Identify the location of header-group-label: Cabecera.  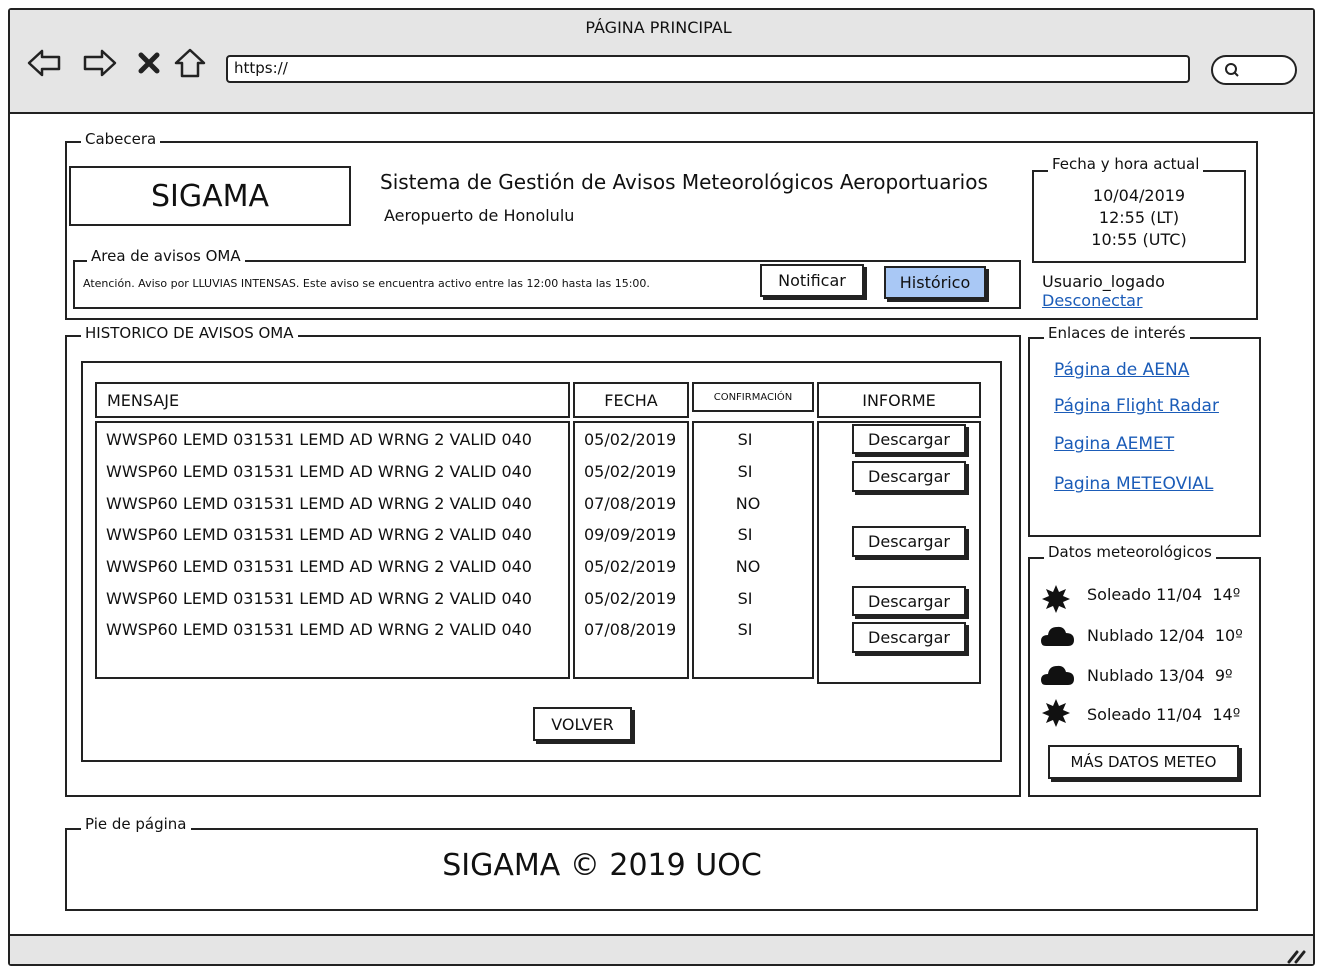
(121, 139).